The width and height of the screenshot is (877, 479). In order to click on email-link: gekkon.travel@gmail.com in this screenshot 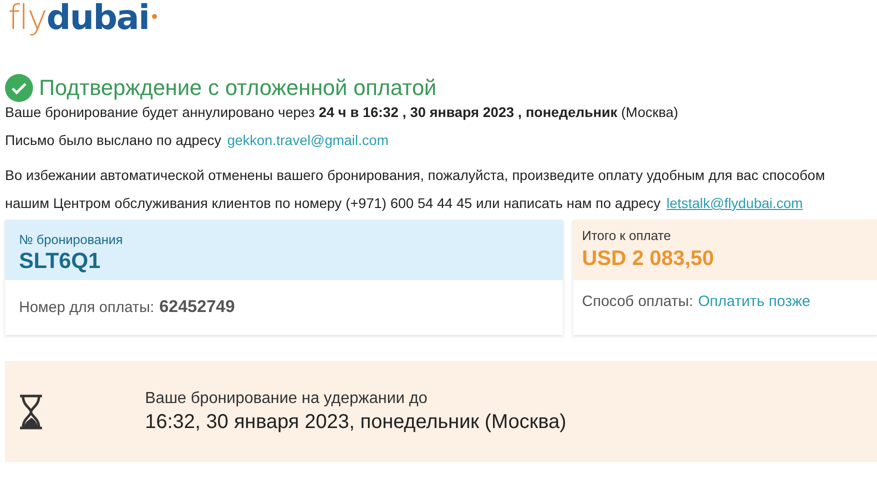, I will do `click(307, 140)`.